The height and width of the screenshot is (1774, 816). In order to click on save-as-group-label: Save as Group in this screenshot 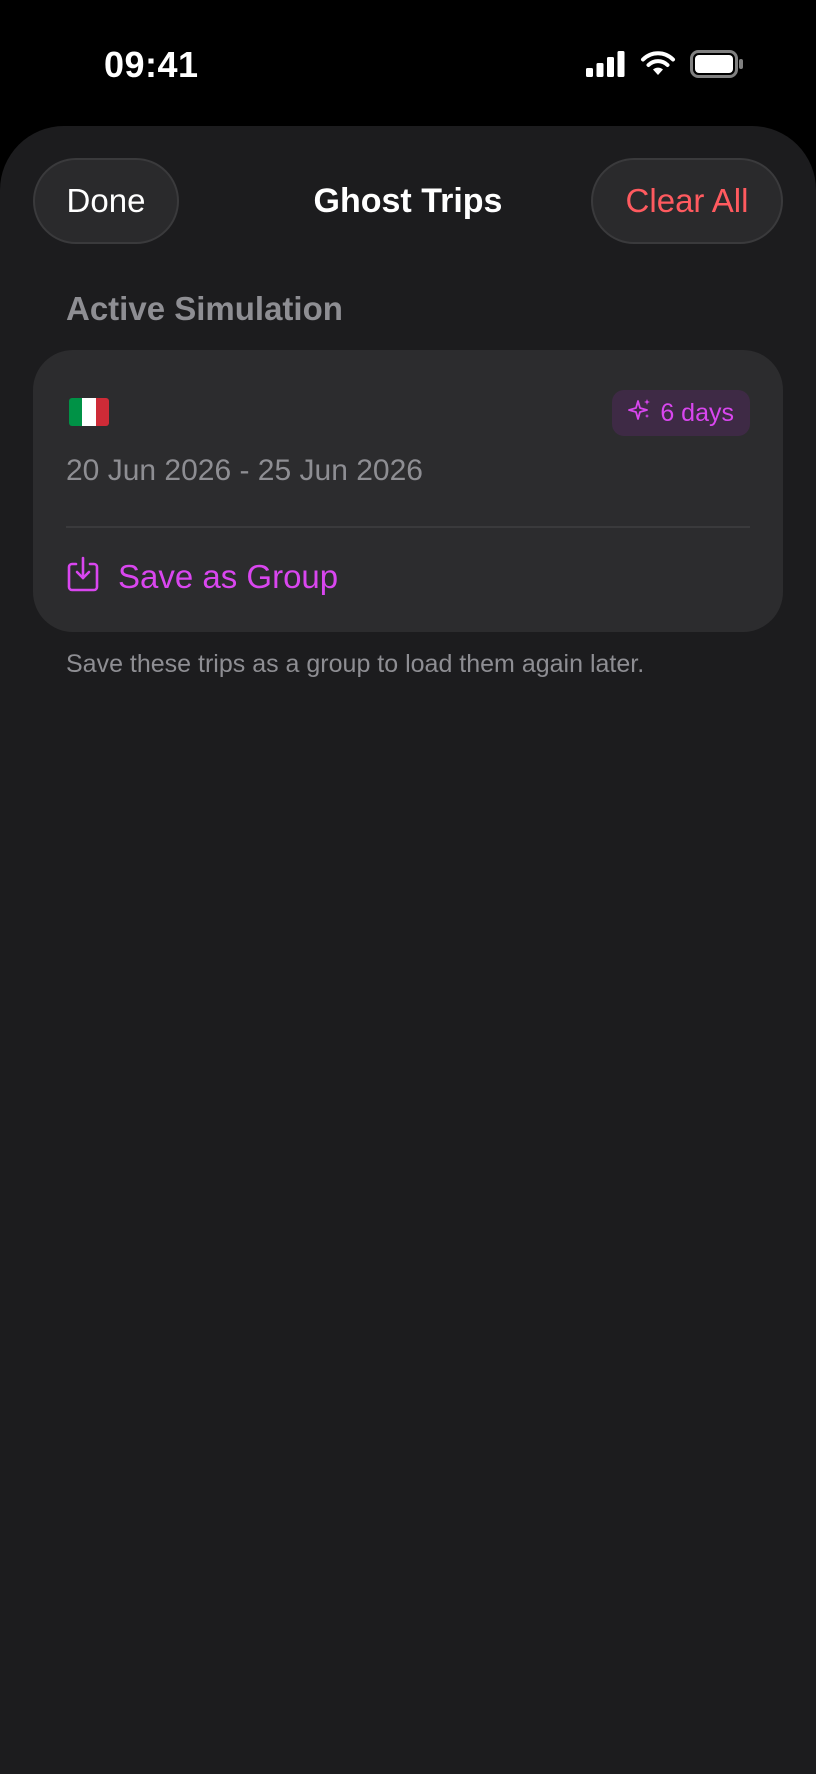, I will do `click(228, 576)`.